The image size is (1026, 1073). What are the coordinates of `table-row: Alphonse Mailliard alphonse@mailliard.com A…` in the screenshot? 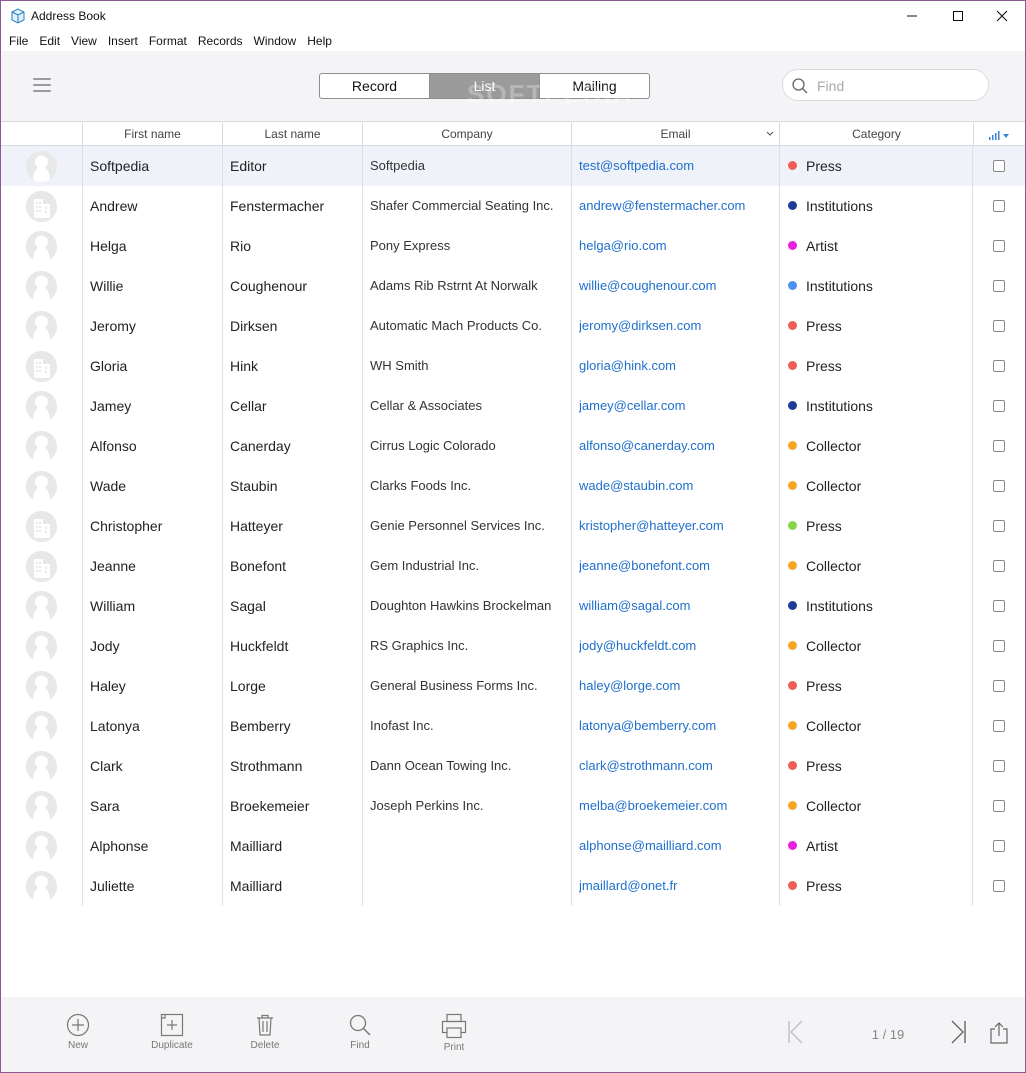 It's located at (513, 846).